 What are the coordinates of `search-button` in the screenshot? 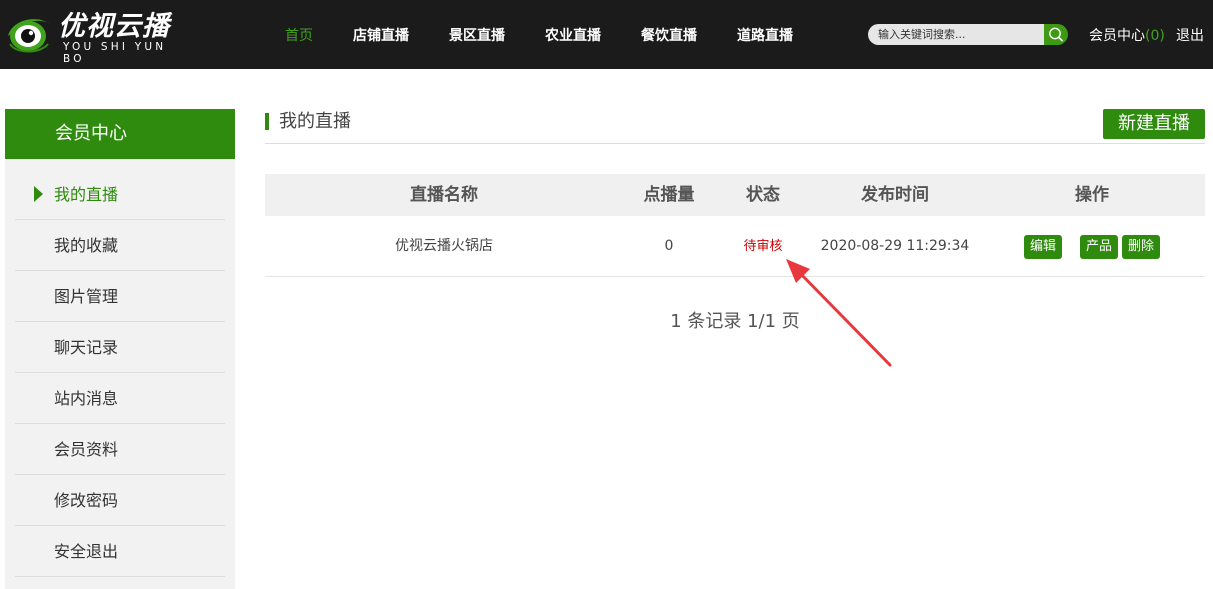 It's located at (1056, 34).